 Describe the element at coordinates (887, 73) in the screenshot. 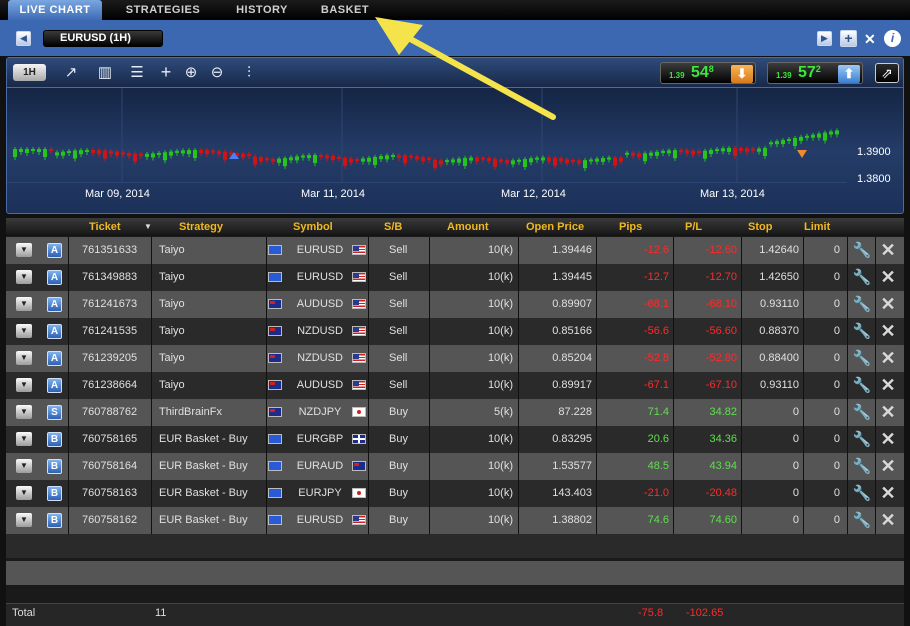

I see `expand-chart-icon: ⇗` at that location.